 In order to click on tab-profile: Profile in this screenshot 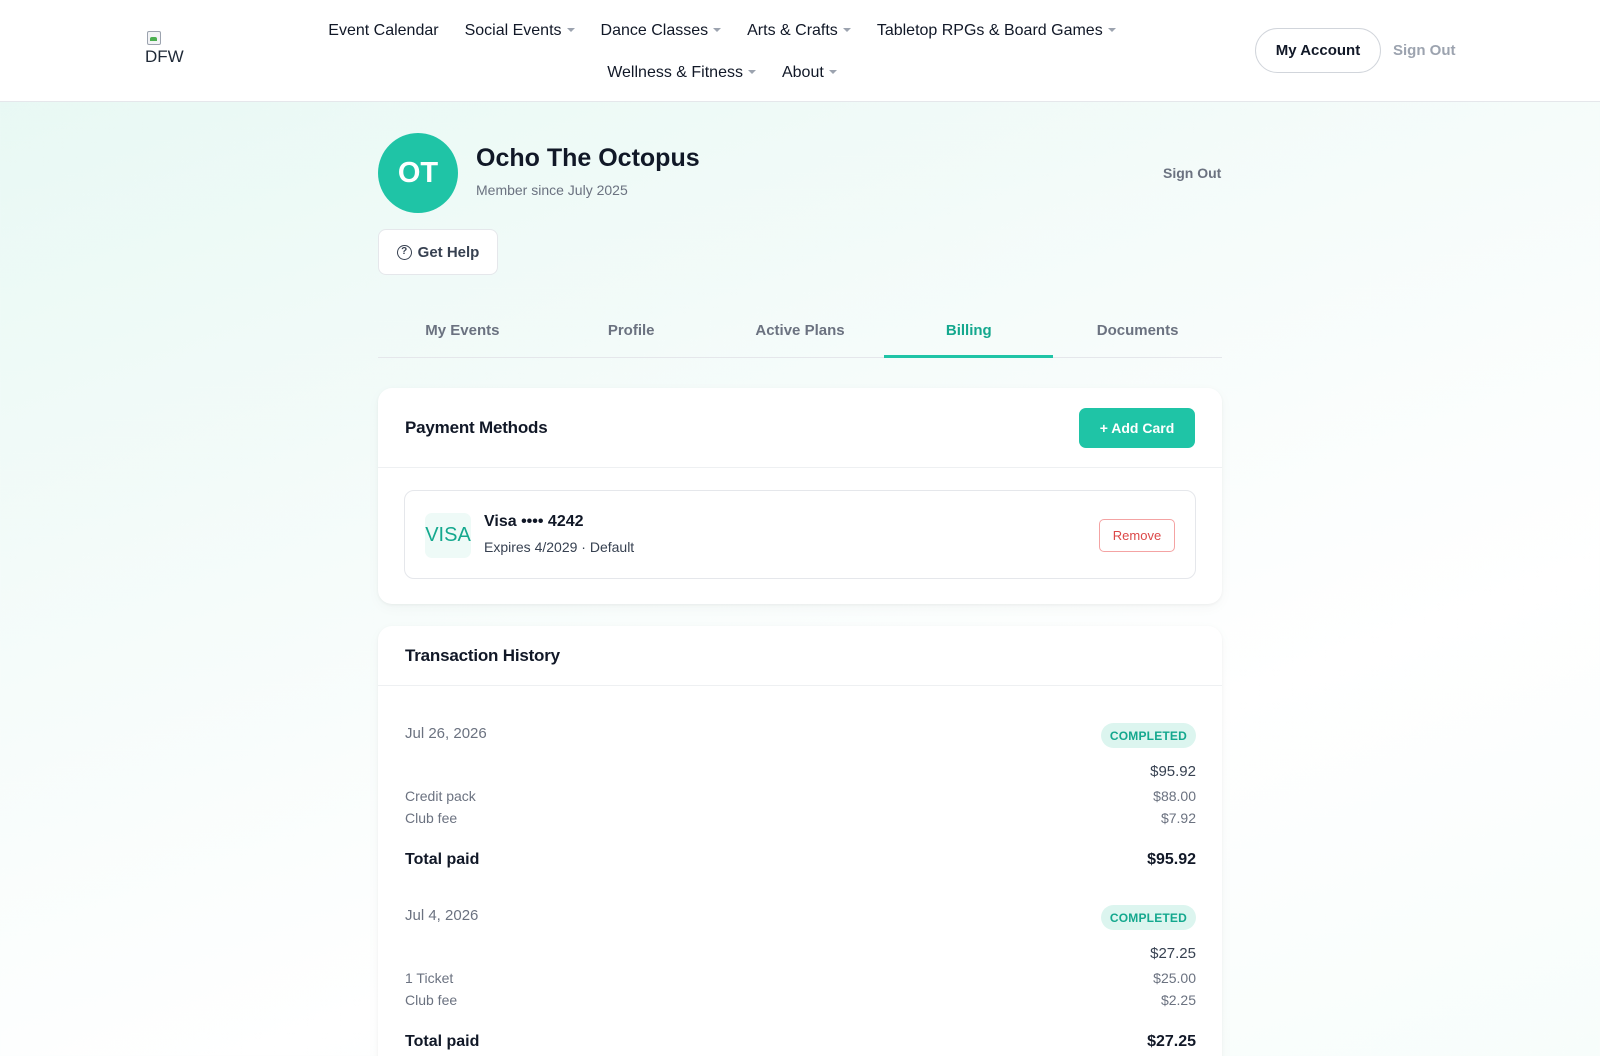, I will do `click(631, 333)`.